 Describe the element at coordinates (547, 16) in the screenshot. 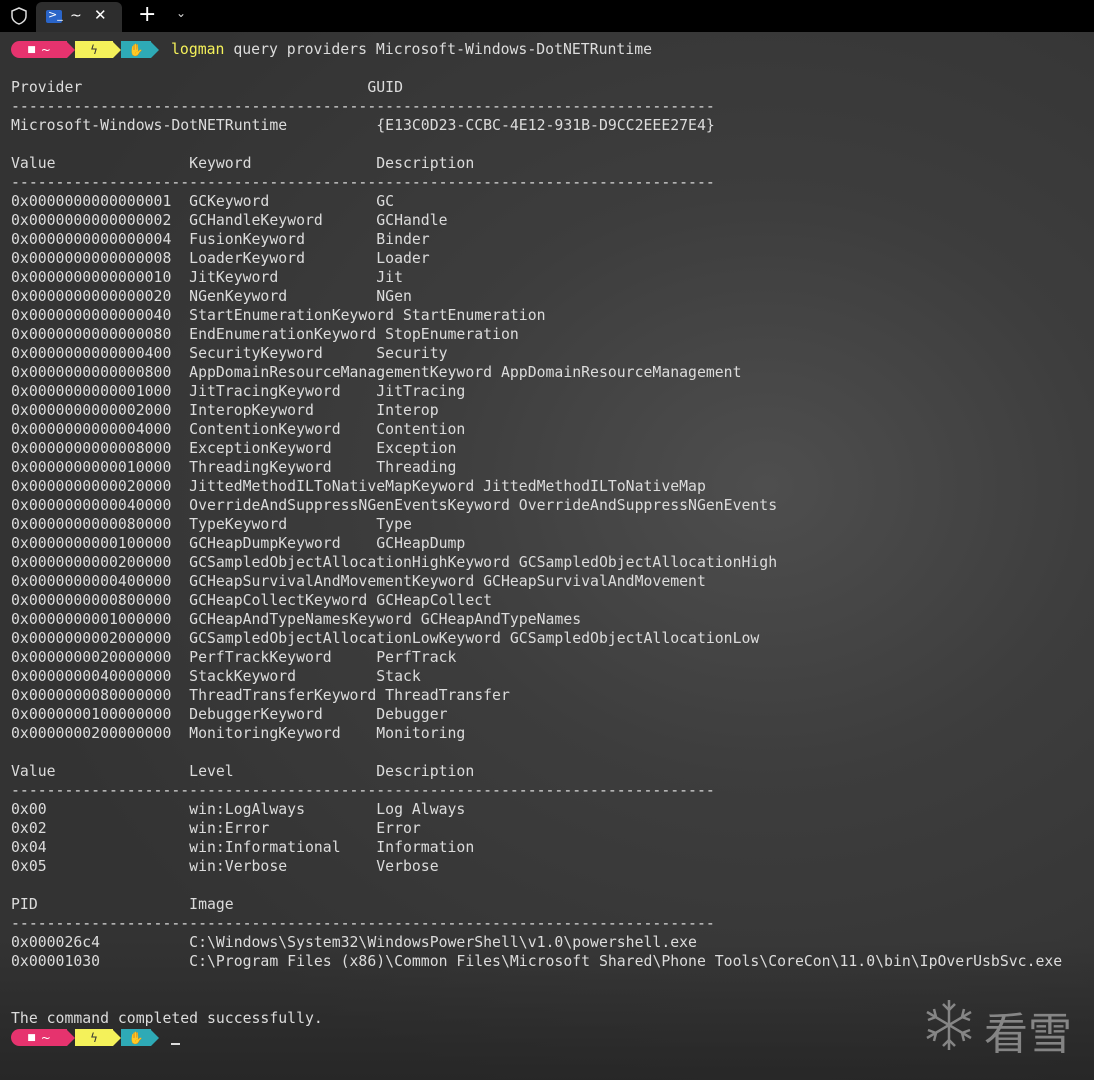

I see `tab-bar: >_ ~ ✕ + ⌄` at that location.